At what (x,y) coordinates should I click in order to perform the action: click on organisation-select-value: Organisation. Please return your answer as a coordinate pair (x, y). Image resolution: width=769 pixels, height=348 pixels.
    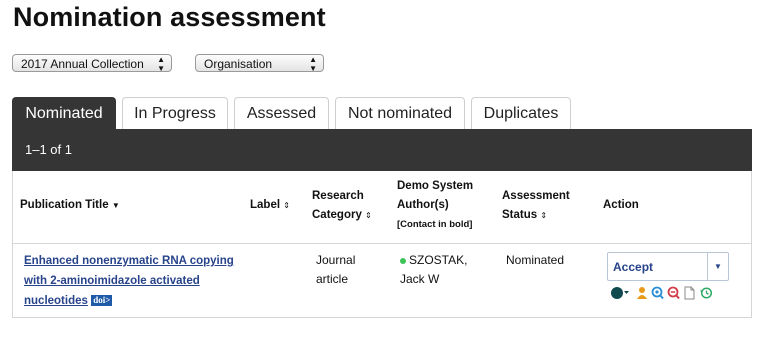
    Looking at the image, I should click on (238, 64).